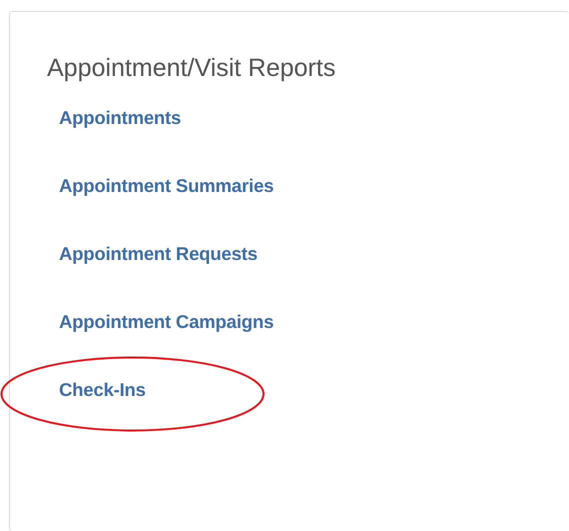 The height and width of the screenshot is (531, 569). Describe the element at coordinates (166, 322) in the screenshot. I see `report-link: Appointment Campaigns` at that location.